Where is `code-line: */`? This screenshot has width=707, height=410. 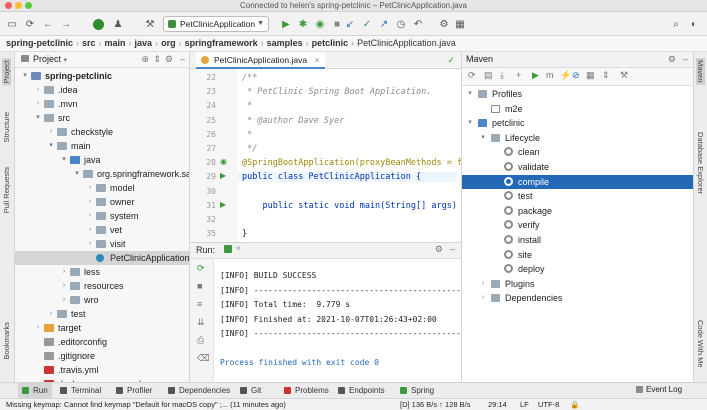
code-line: */ is located at coordinates (249, 149).